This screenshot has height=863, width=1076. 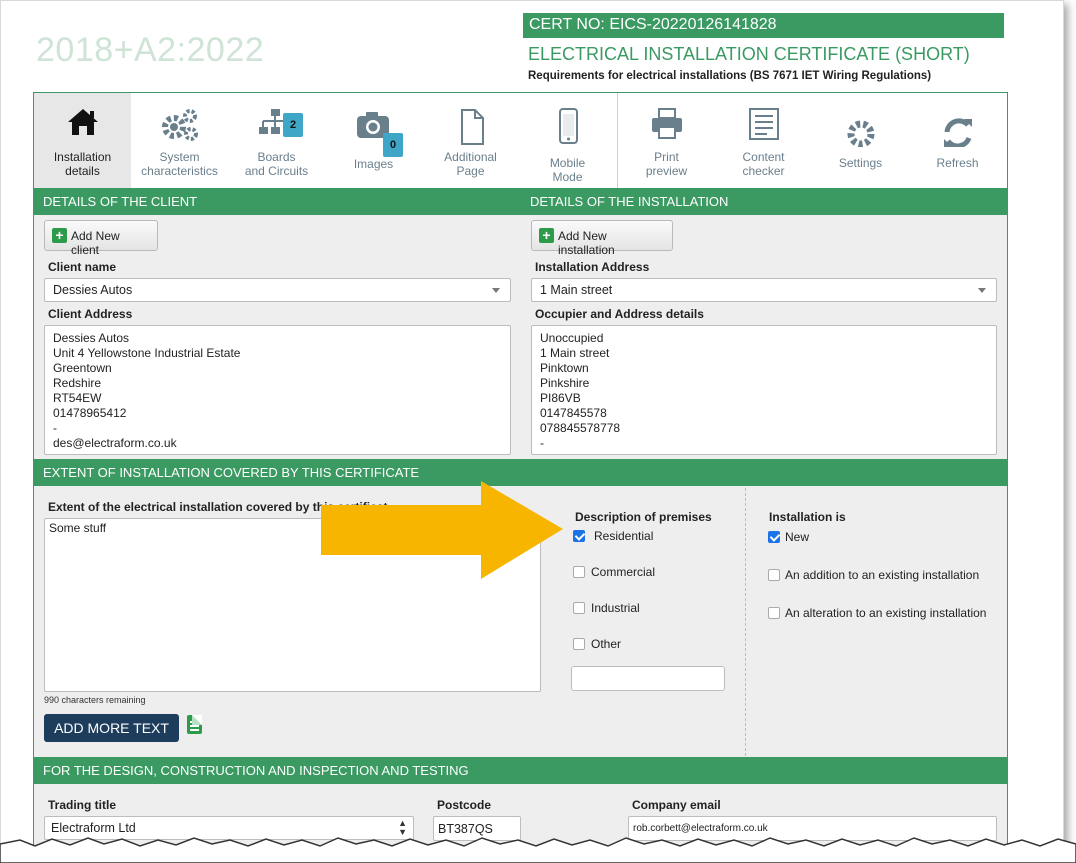 I want to click on tool-content-checker: Content checker, so click(x=763, y=140).